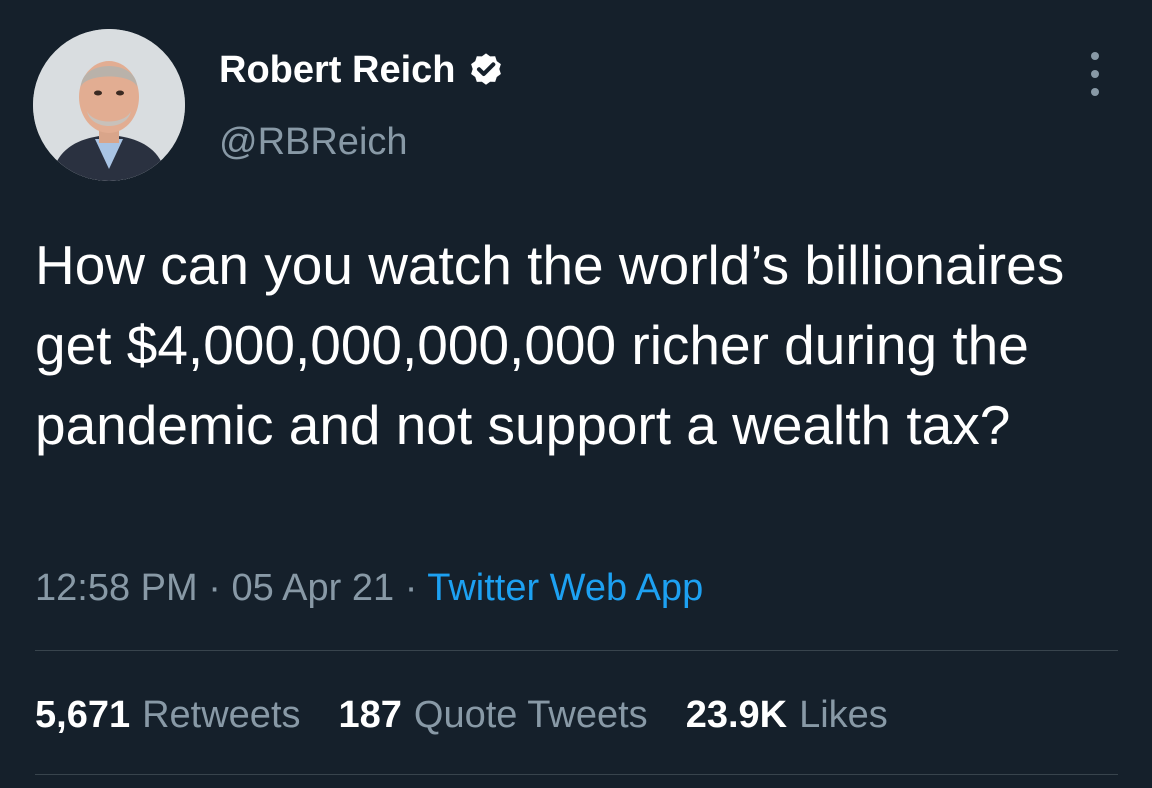 This screenshot has height=788, width=1152. Describe the element at coordinates (313, 142) in the screenshot. I see `user-handle: @RBReich` at that location.